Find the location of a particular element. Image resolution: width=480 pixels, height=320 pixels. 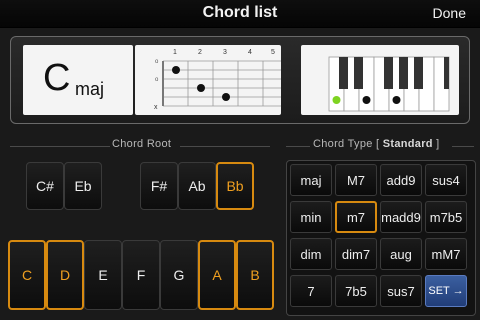

root-key-f: F is located at coordinates (141, 275).